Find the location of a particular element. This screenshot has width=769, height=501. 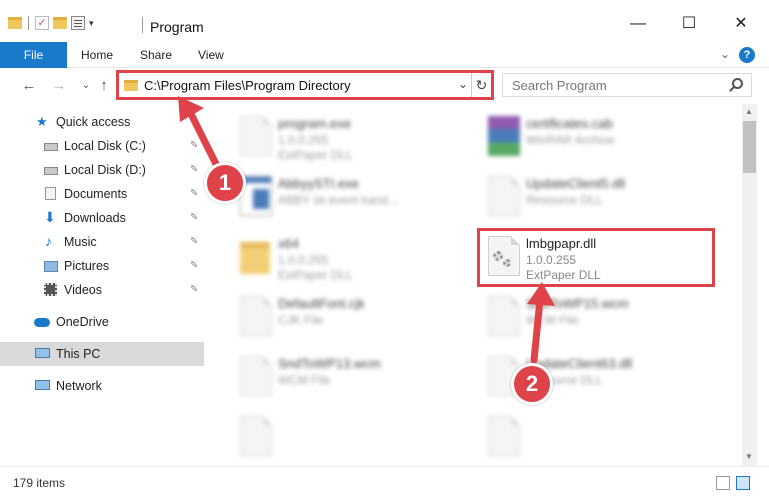

star-icon: ★ is located at coordinates (42, 121).